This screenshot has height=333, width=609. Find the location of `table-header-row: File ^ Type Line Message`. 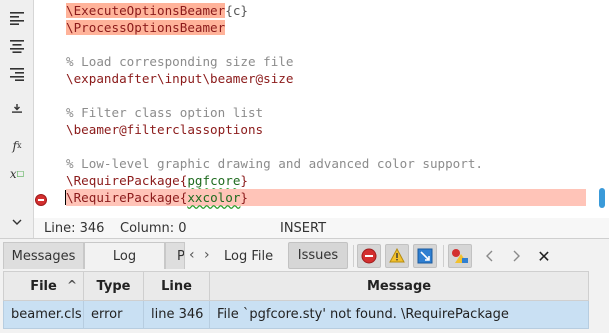

table-header-row: File ^ Type Line Message is located at coordinates (296, 286).